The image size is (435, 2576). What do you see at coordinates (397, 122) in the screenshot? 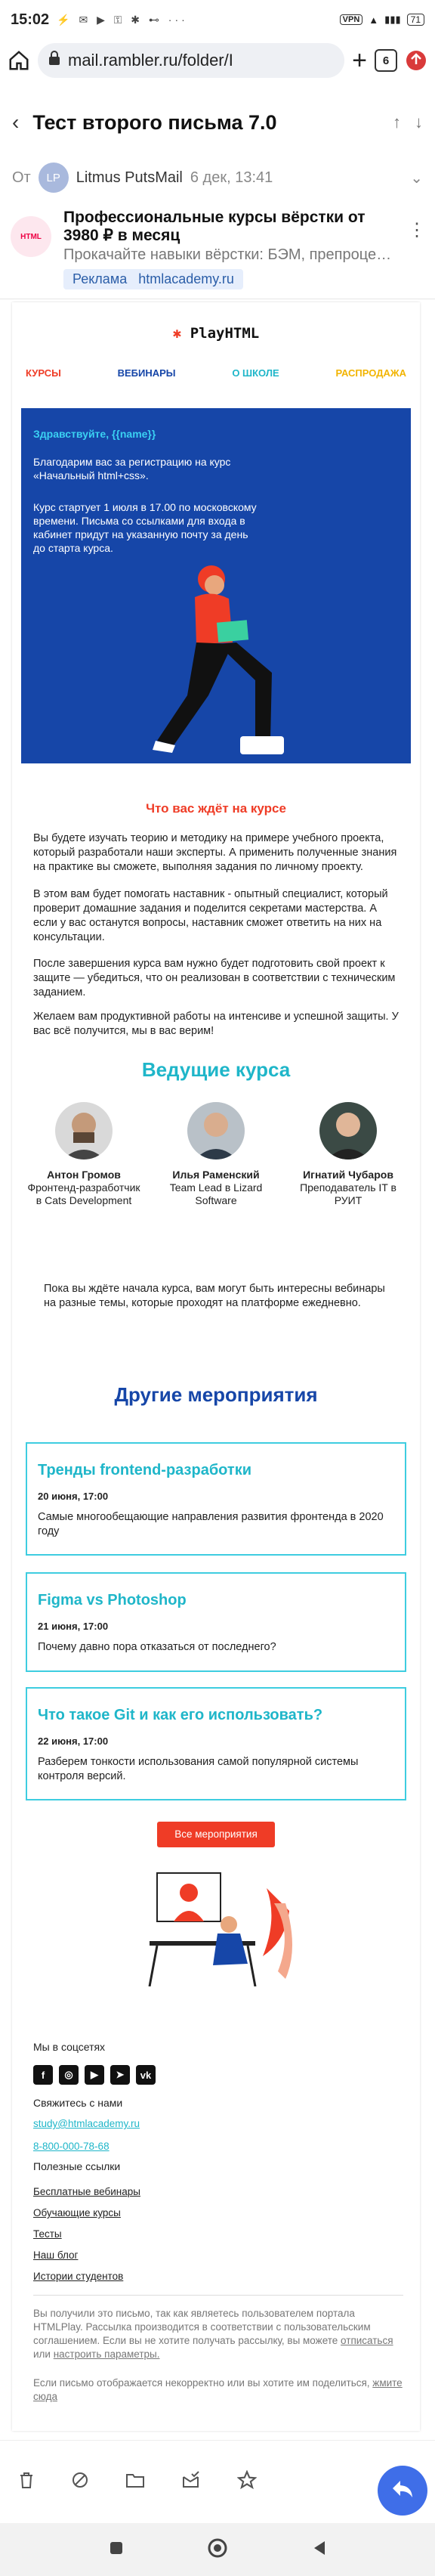
I see `prev-message-icon: ↑` at bounding box center [397, 122].